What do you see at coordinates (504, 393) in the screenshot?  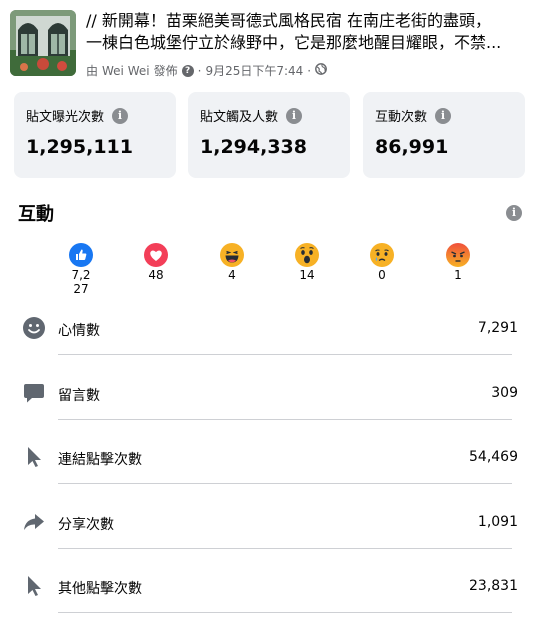 I see `metric-value: 309` at bounding box center [504, 393].